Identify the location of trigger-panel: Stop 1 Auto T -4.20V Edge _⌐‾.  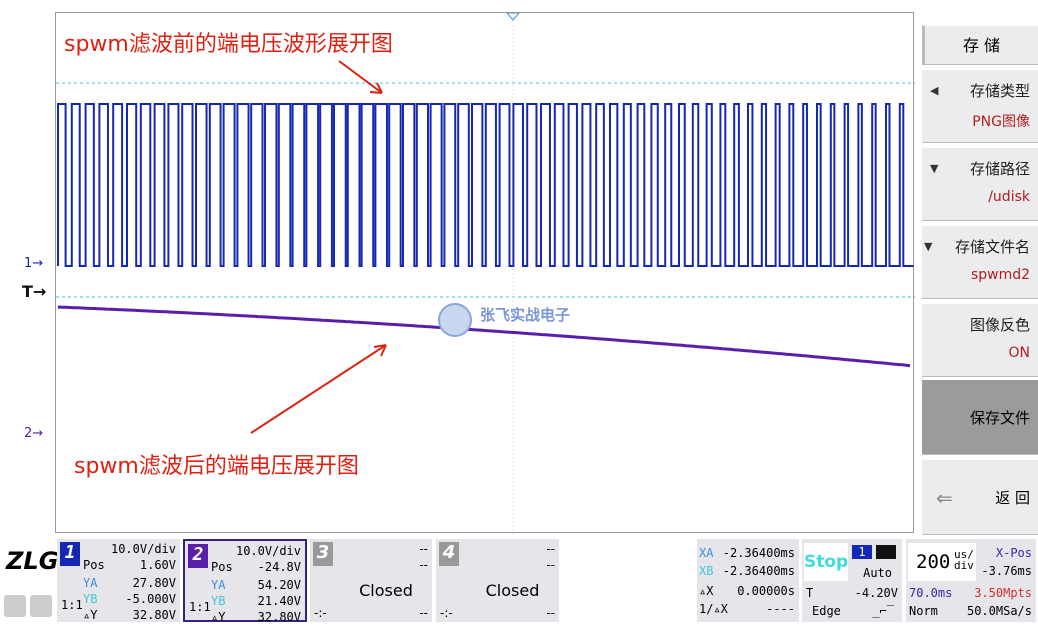
(852, 580).